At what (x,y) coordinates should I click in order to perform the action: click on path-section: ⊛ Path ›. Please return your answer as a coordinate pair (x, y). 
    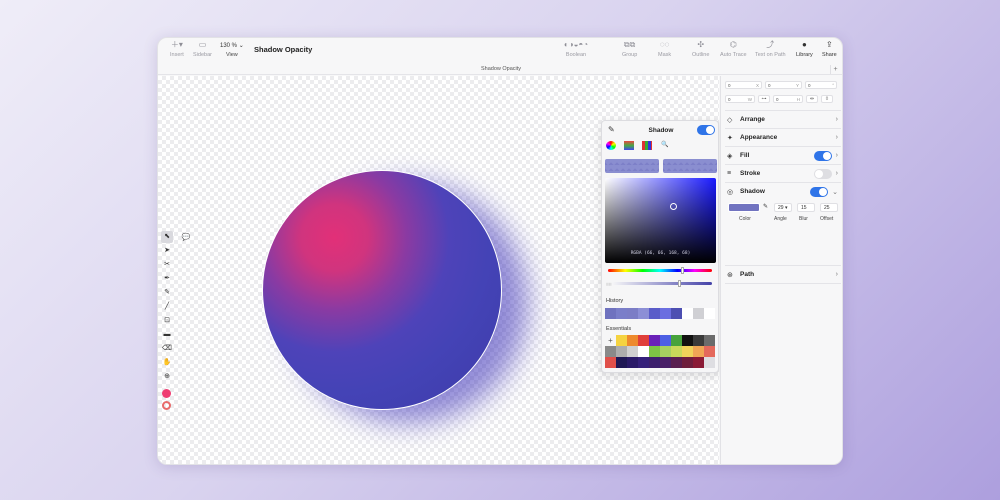
    Looking at the image, I should click on (783, 274).